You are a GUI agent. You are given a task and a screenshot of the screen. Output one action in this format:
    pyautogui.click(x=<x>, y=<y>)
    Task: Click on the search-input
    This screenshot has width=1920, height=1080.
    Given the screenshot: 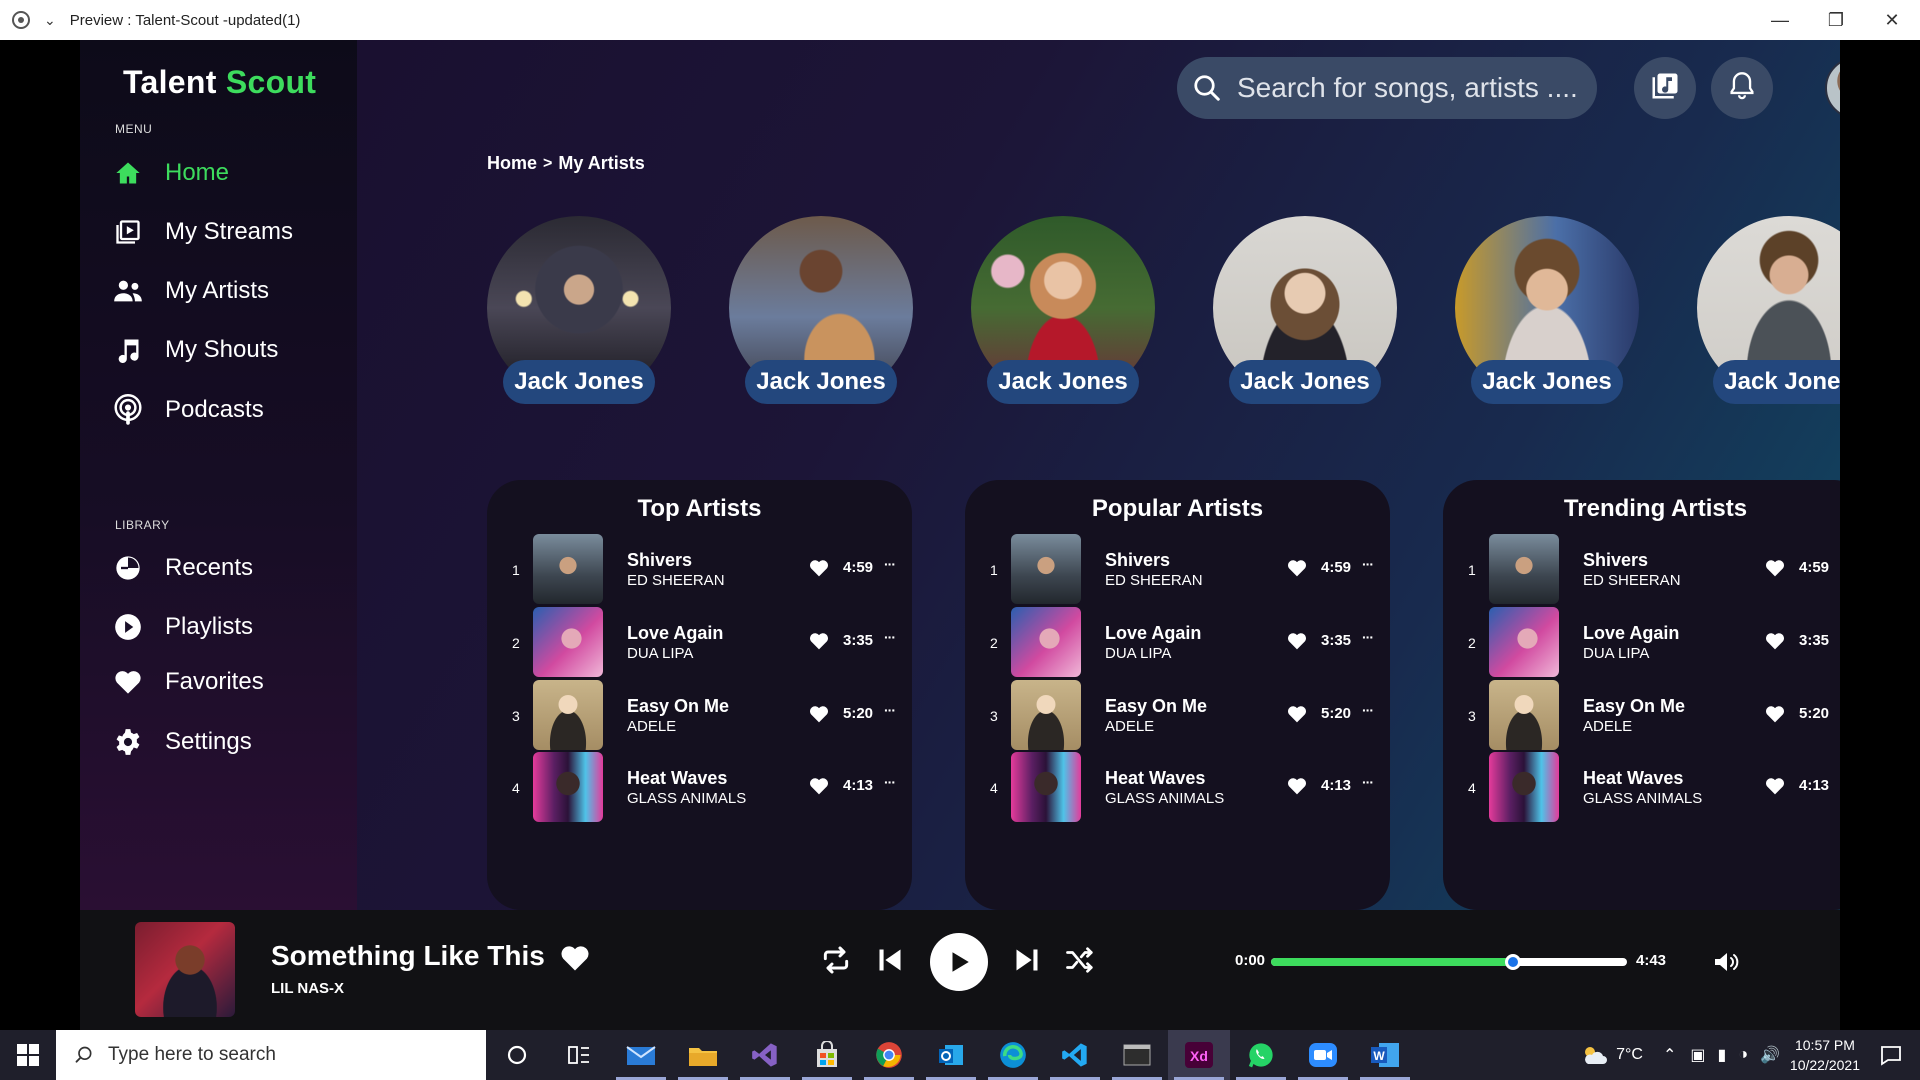 What is the action you would take?
    pyautogui.click(x=1407, y=88)
    